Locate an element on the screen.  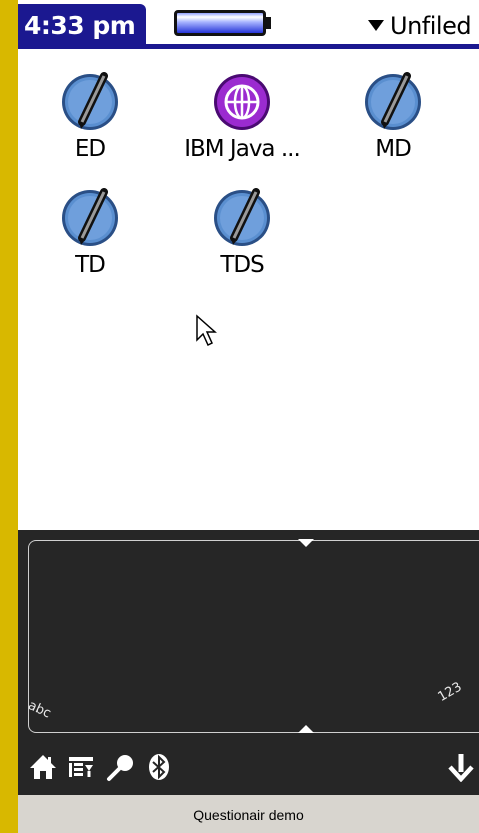
app-ed: ED is located at coordinates (91, 117).